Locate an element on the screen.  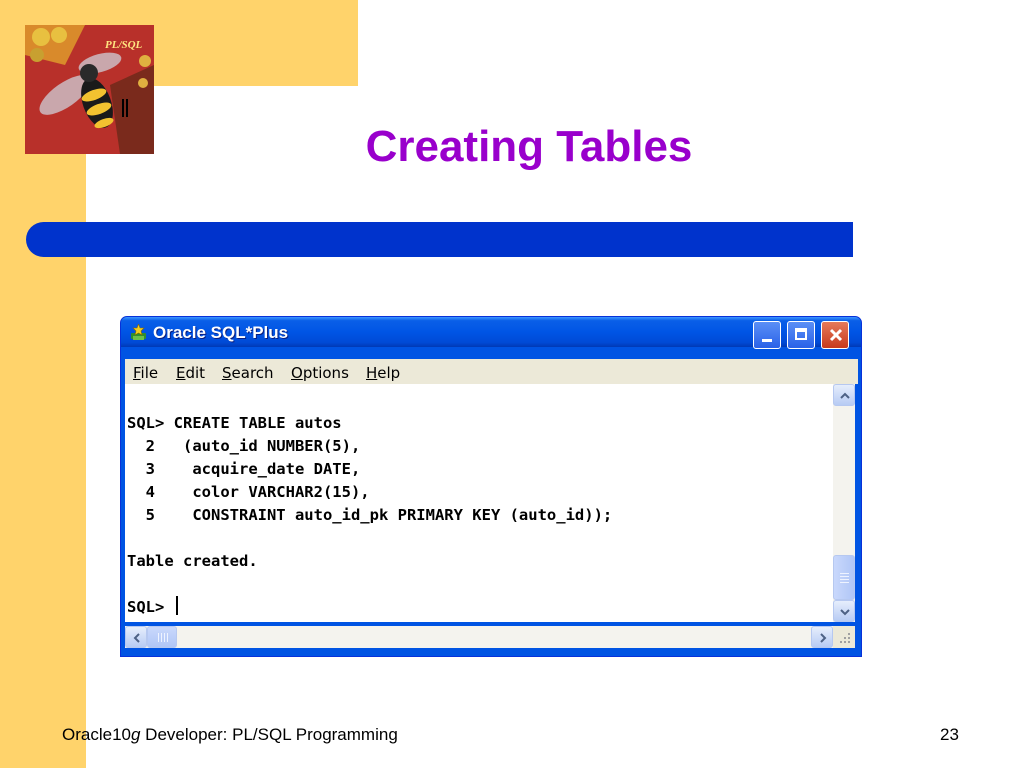
resize-grip is located at coordinates (844, 637).